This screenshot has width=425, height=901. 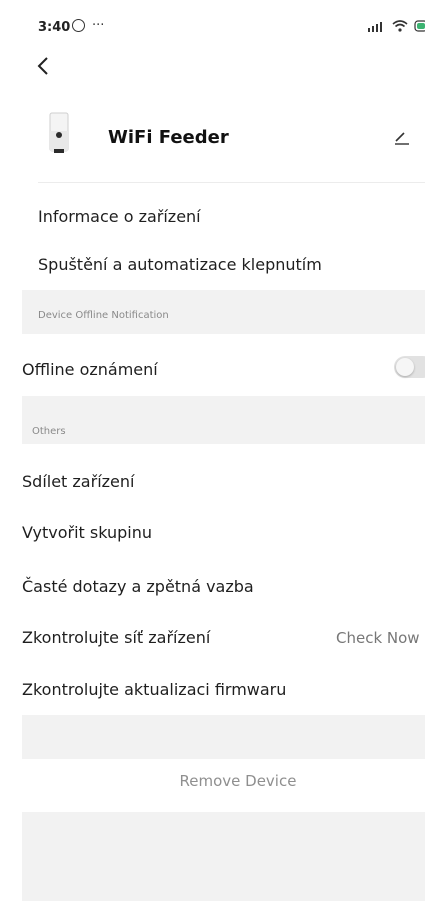 What do you see at coordinates (49, 431) in the screenshot?
I see `section-label-others: Others` at bounding box center [49, 431].